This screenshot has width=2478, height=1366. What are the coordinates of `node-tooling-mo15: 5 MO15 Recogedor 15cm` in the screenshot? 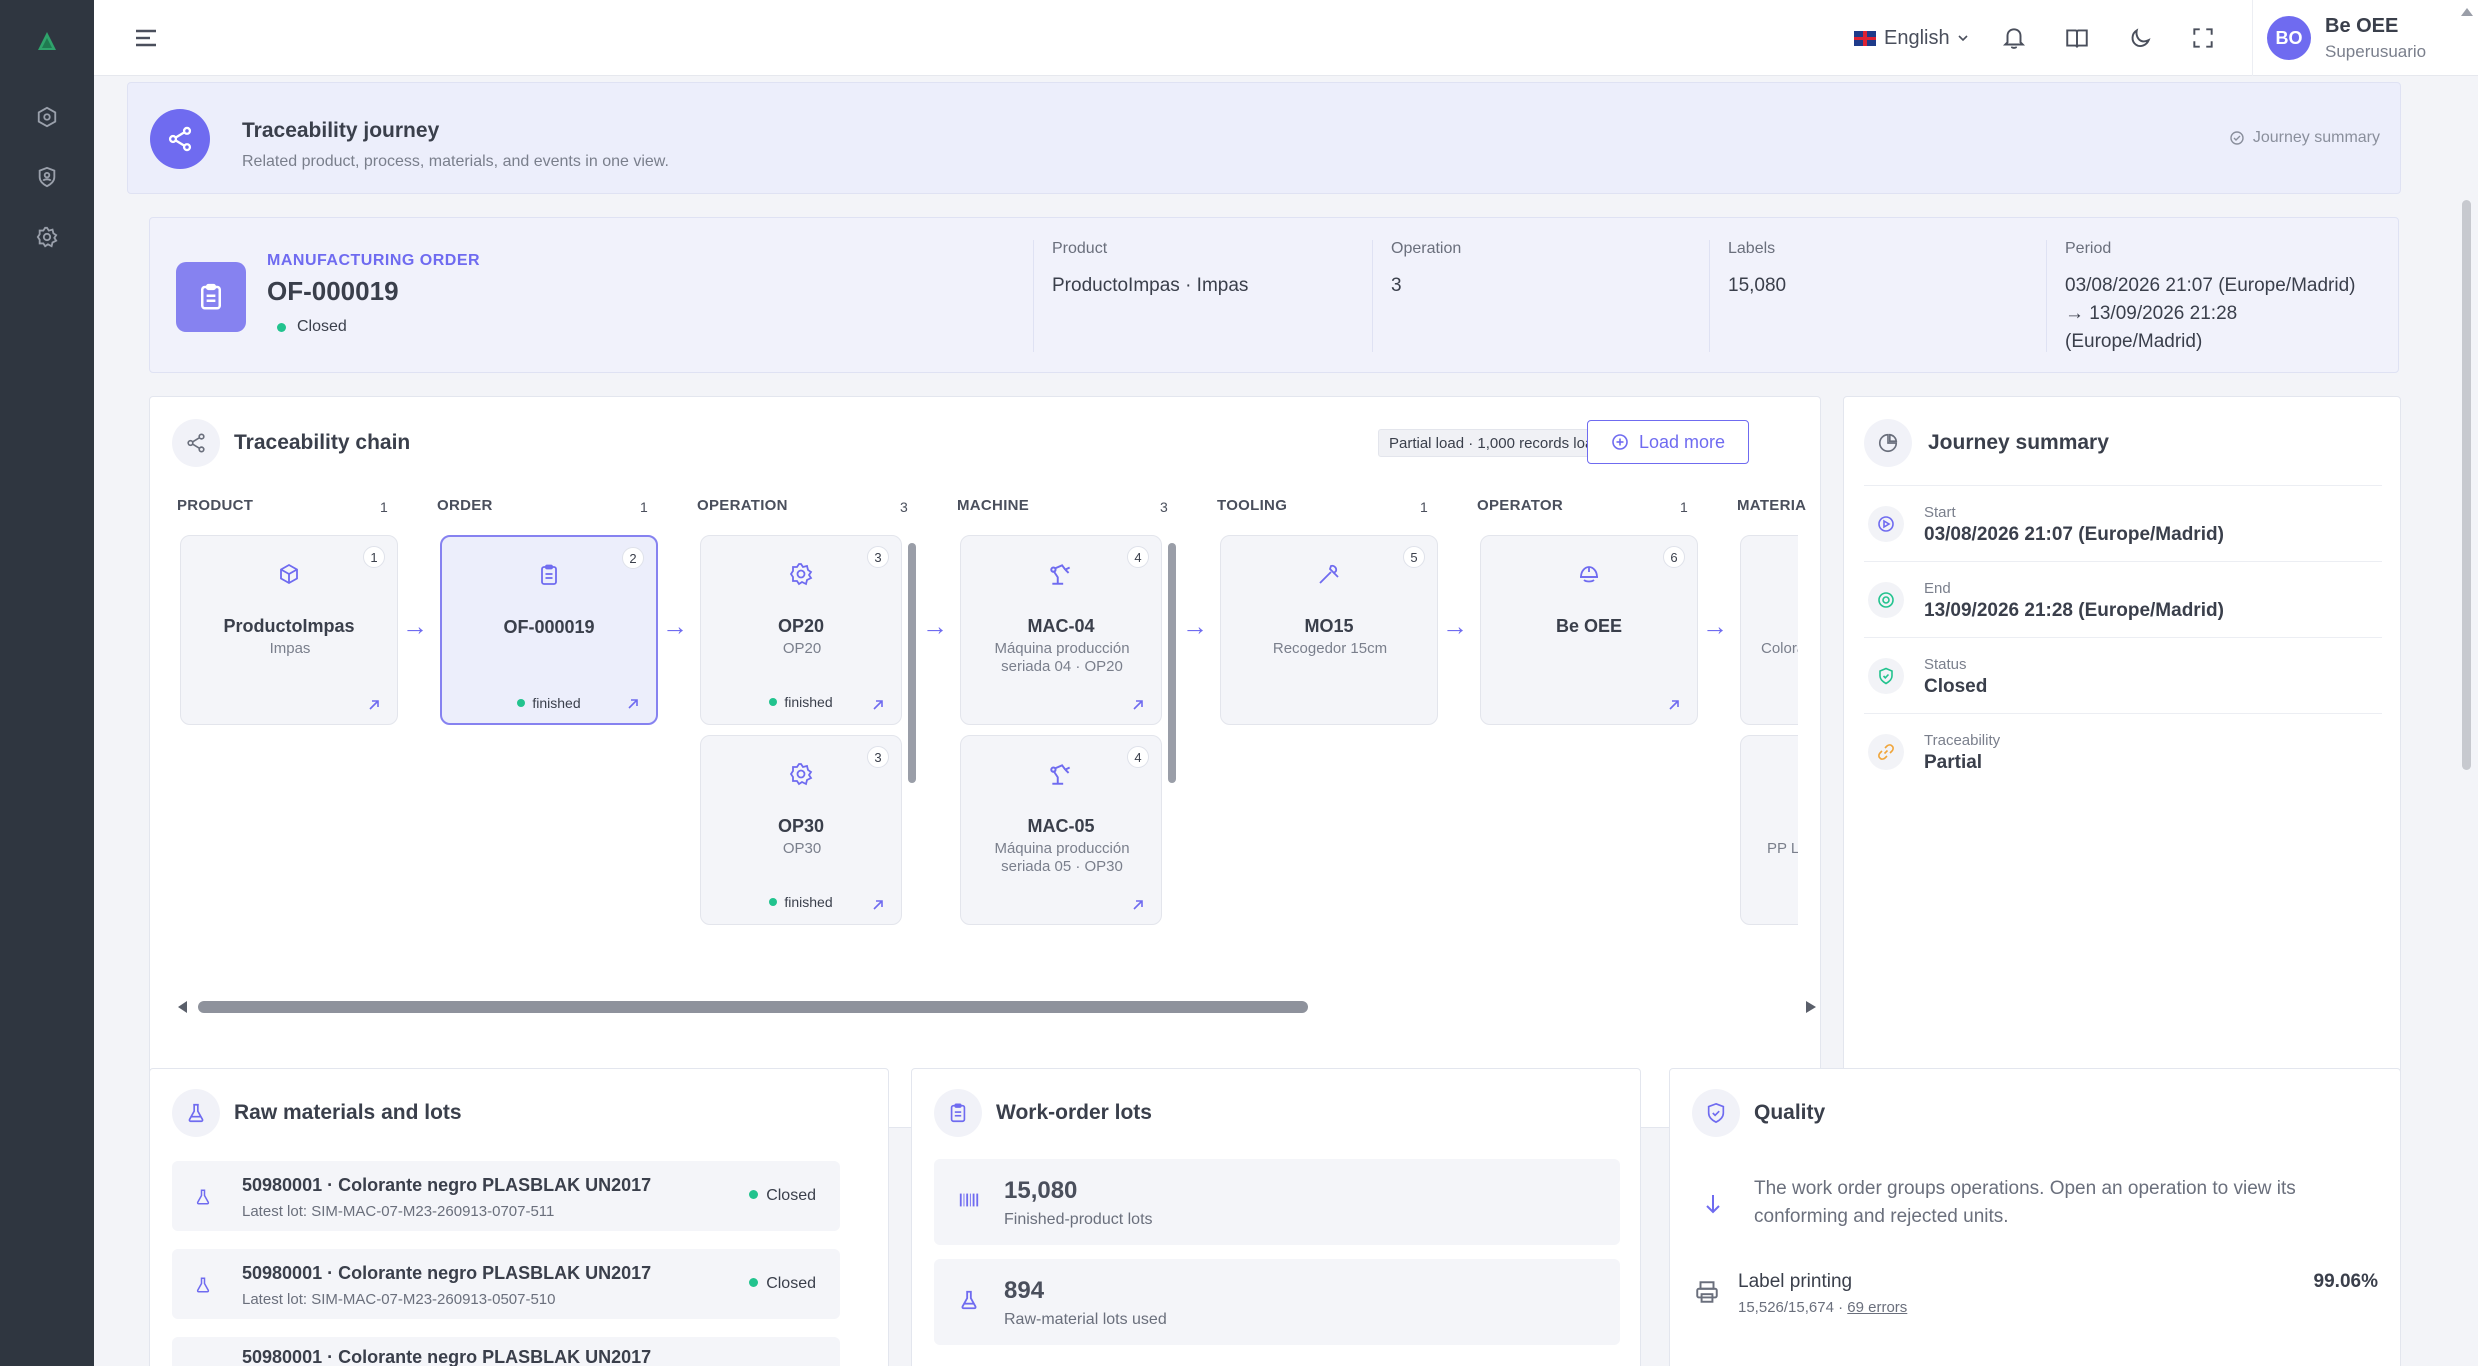 It's located at (1329, 630).